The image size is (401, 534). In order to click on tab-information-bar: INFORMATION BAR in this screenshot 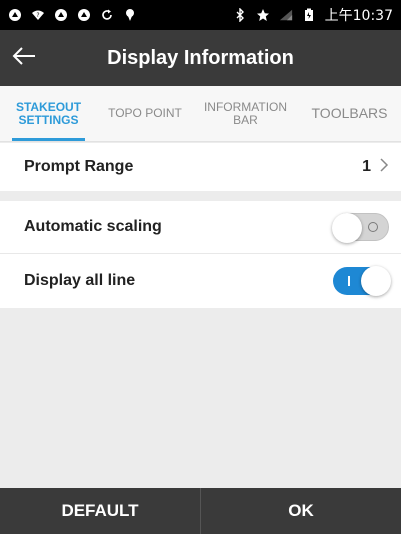, I will do `click(245, 113)`.